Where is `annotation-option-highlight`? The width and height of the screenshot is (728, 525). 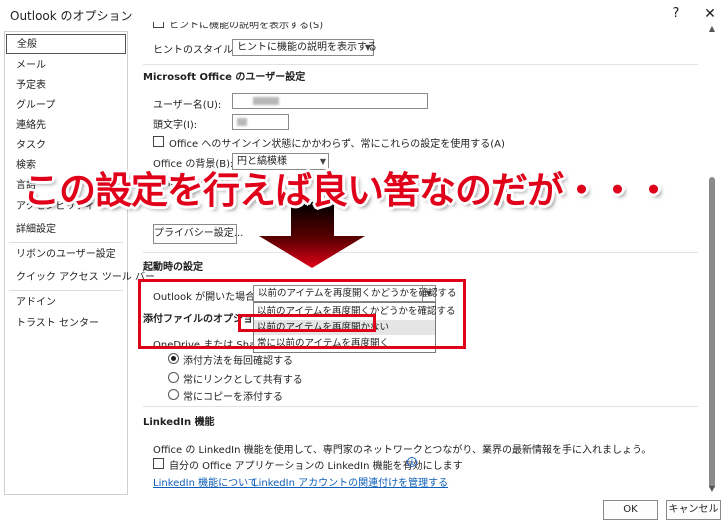 annotation-option-highlight is located at coordinates (307, 323).